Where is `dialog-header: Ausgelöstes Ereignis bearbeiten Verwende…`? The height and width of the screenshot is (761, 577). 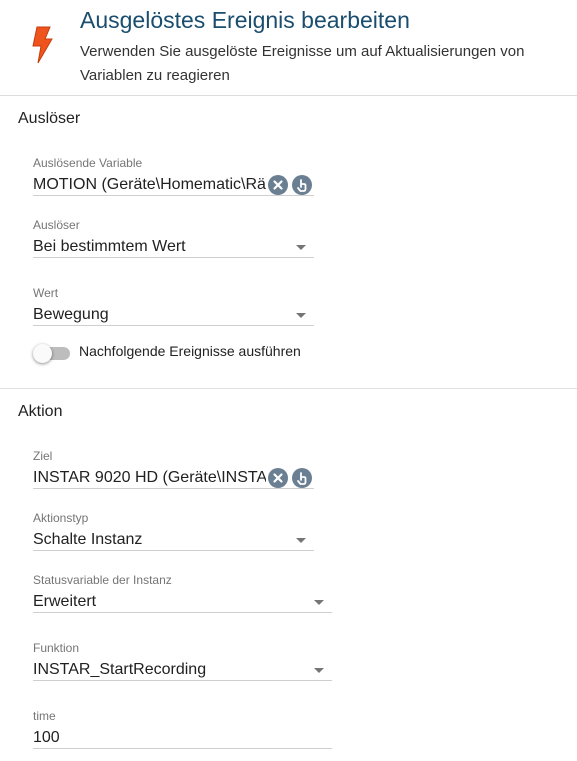 dialog-header: Ausgelöstes Ereignis bearbeiten Verwende… is located at coordinates (288, 48).